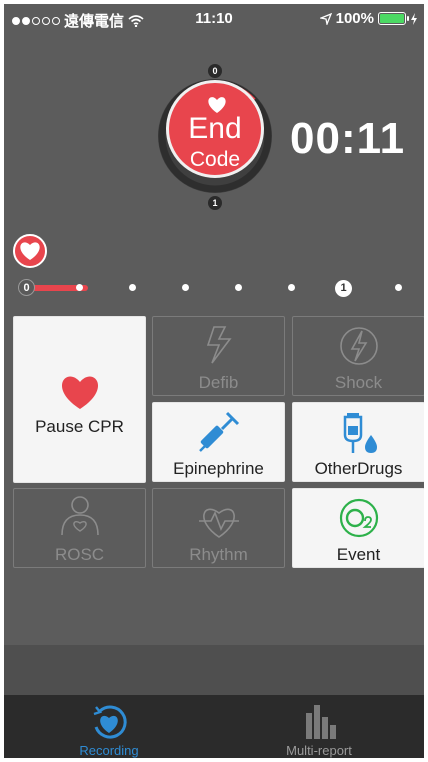 The width and height of the screenshot is (428, 762). I want to click on rosc-button: ROSC, so click(79, 528).